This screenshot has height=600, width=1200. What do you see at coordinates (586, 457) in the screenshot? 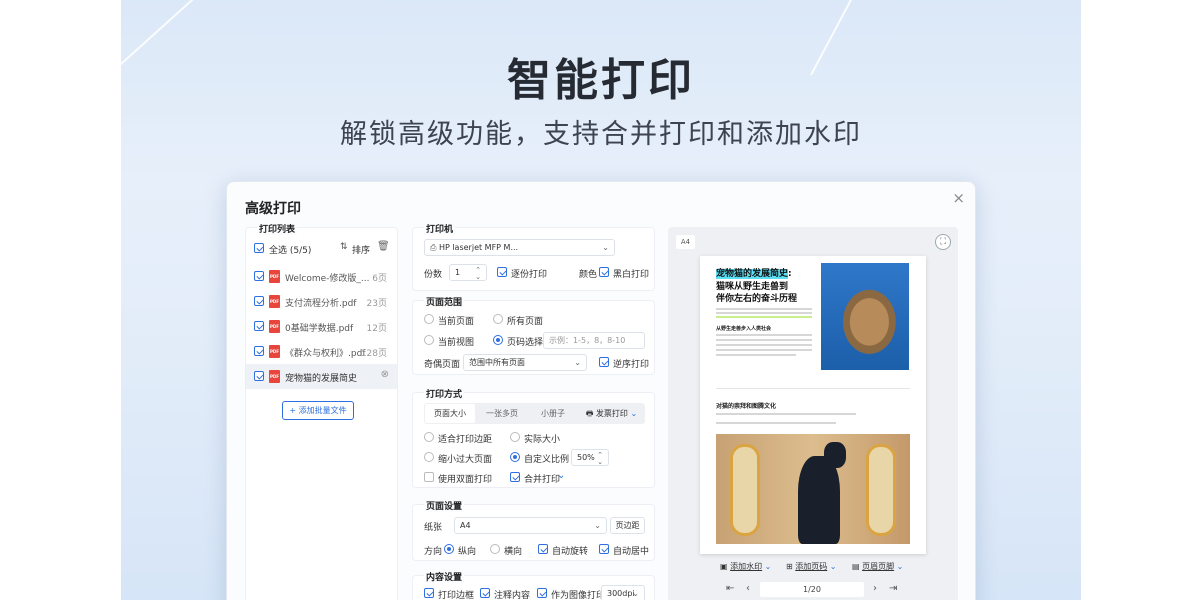
I see `scale-value: 50%` at bounding box center [586, 457].